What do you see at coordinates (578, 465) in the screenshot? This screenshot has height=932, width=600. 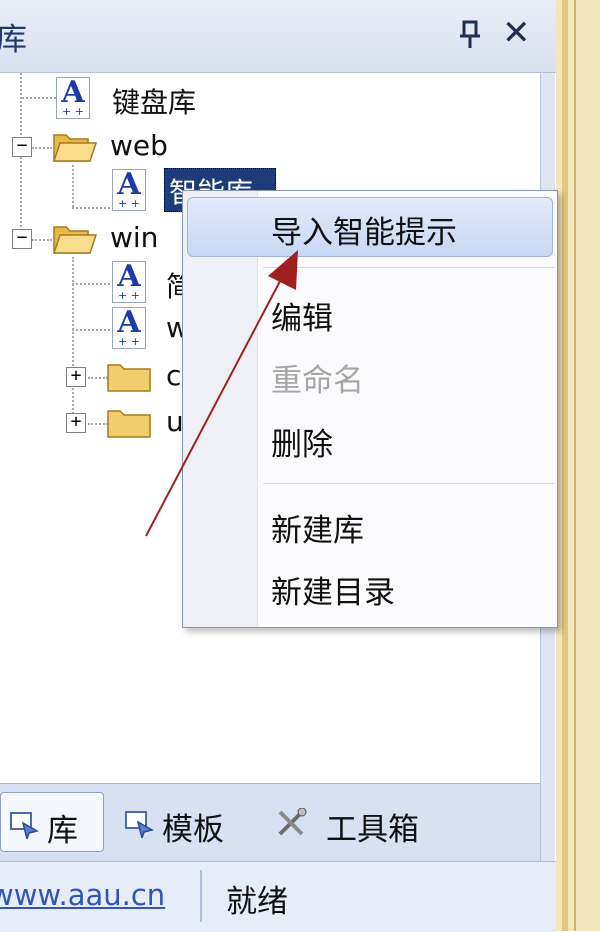 I see `editor-frame-edge` at bounding box center [578, 465].